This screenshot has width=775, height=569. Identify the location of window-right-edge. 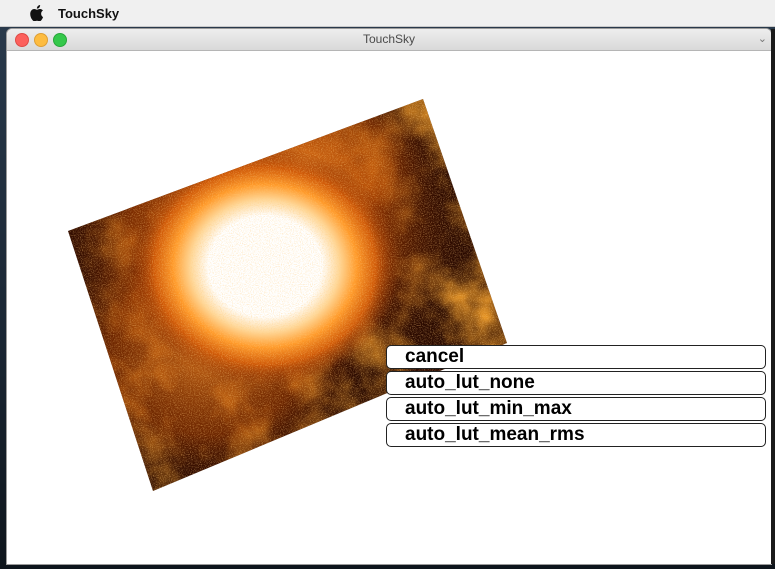
(773, 296).